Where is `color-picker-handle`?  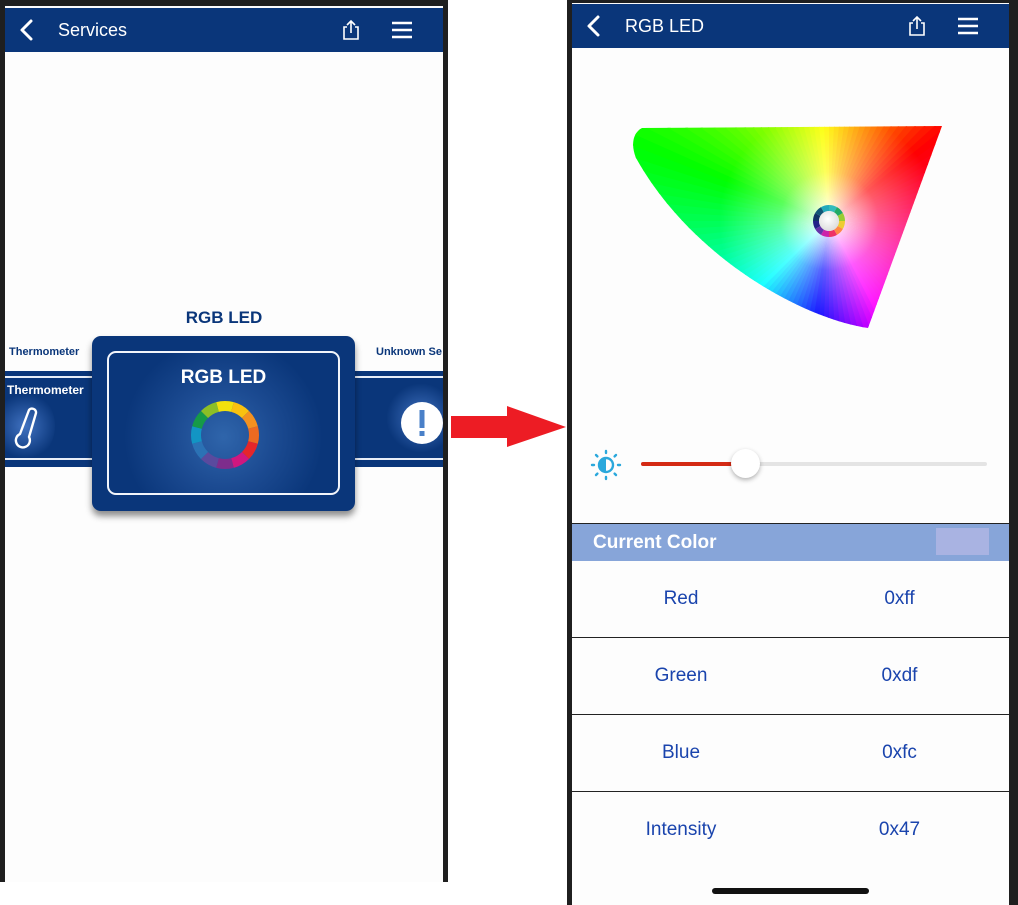
color-picker-handle is located at coordinates (829, 221).